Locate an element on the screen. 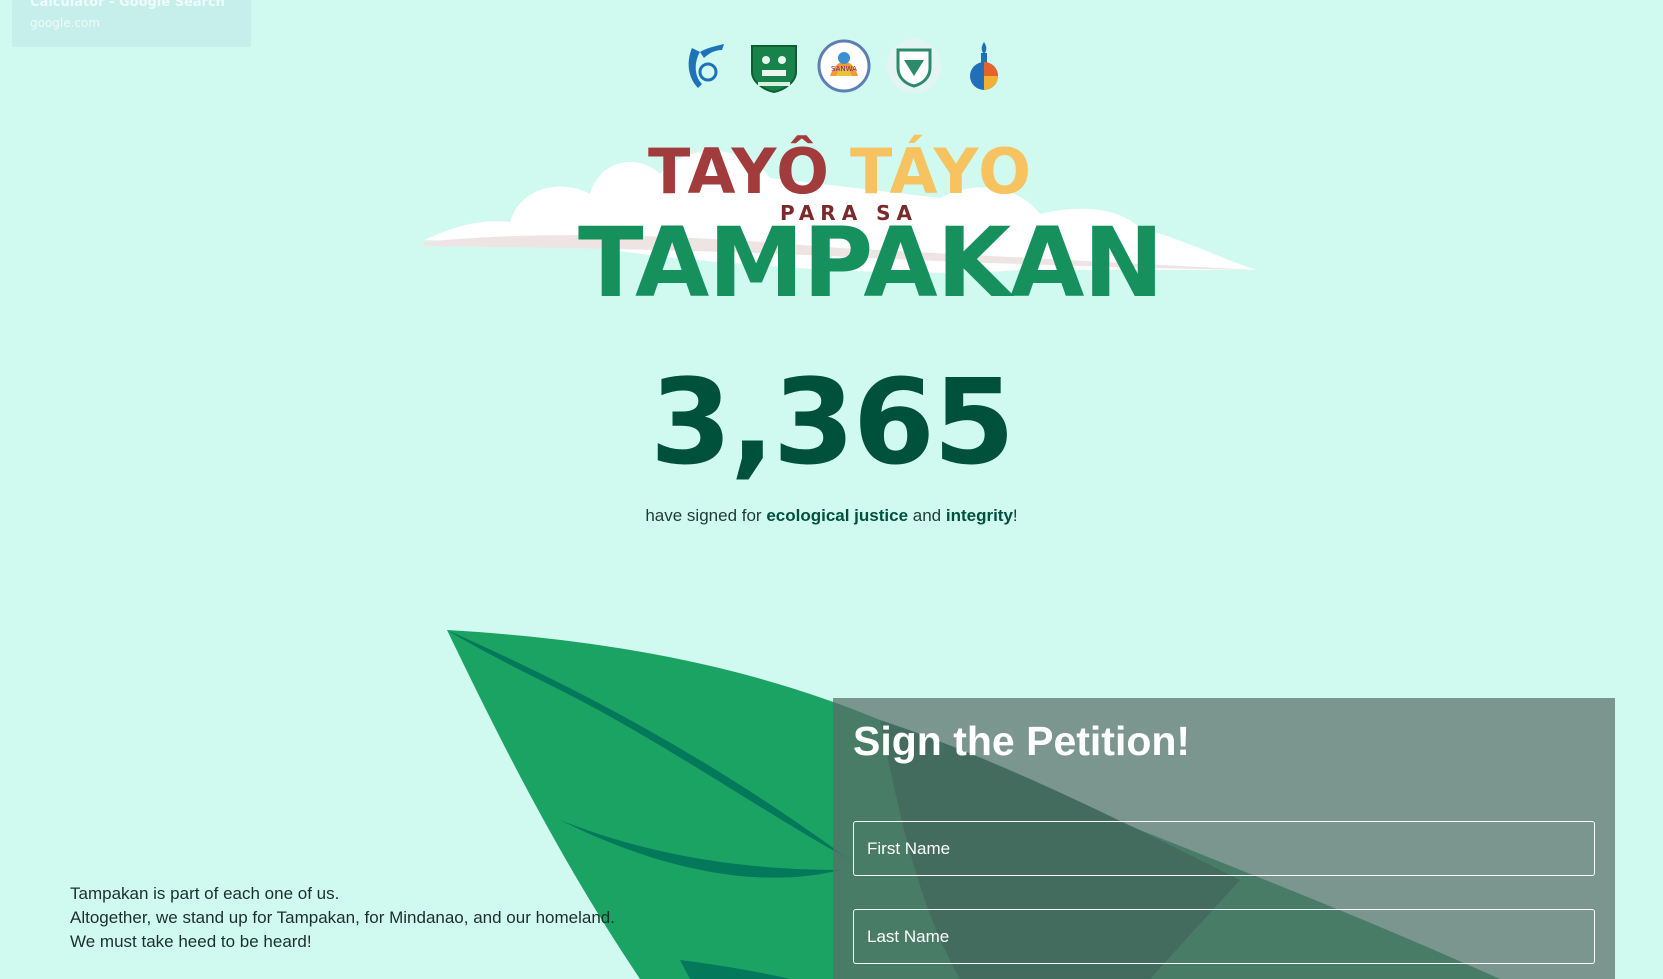 The image size is (1663, 979). last-name-field is located at coordinates (1224, 936).